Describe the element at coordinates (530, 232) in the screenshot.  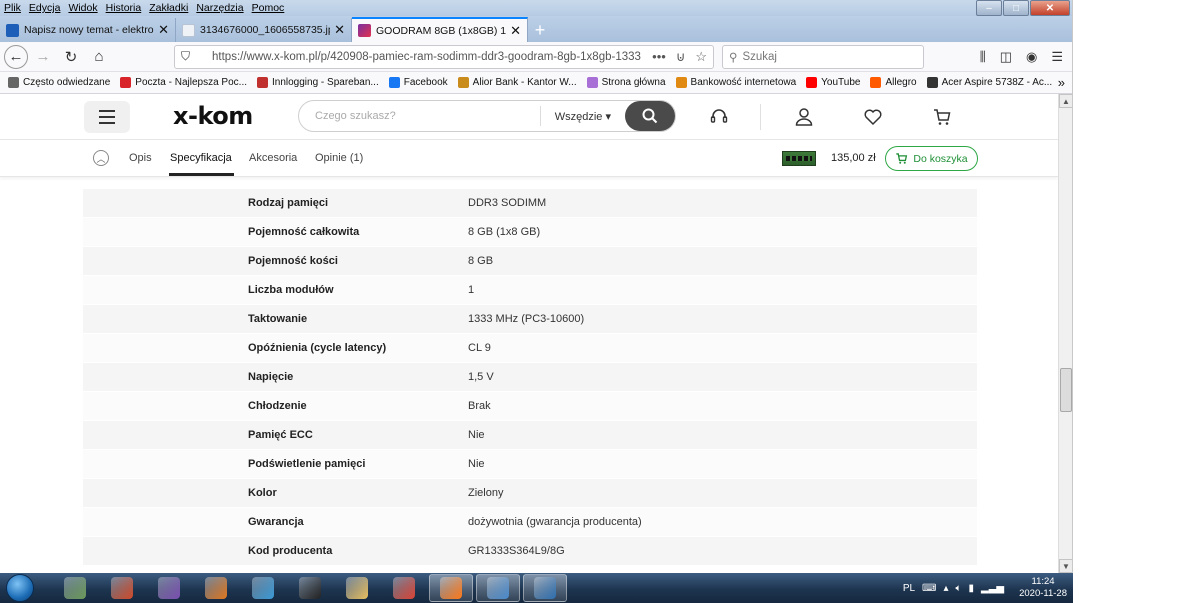
I see `spec-row: Pojemność całkowita 8 GB (1x8 GB)` at that location.